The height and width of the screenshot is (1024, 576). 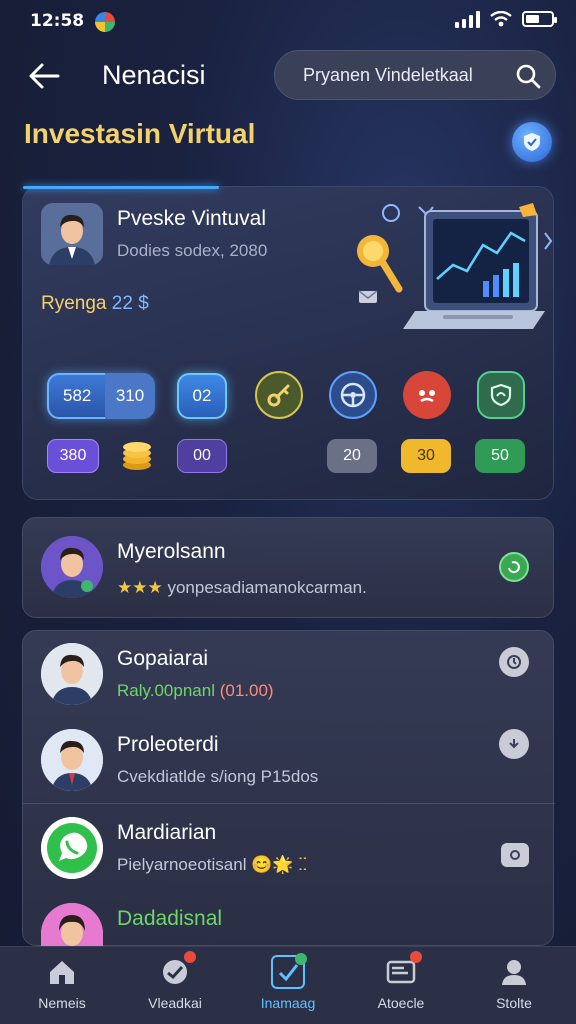 I want to click on list-item-subtitle: Pielyarnoeotisanl 😊🌟 ⵆ, so click(x=212, y=865).